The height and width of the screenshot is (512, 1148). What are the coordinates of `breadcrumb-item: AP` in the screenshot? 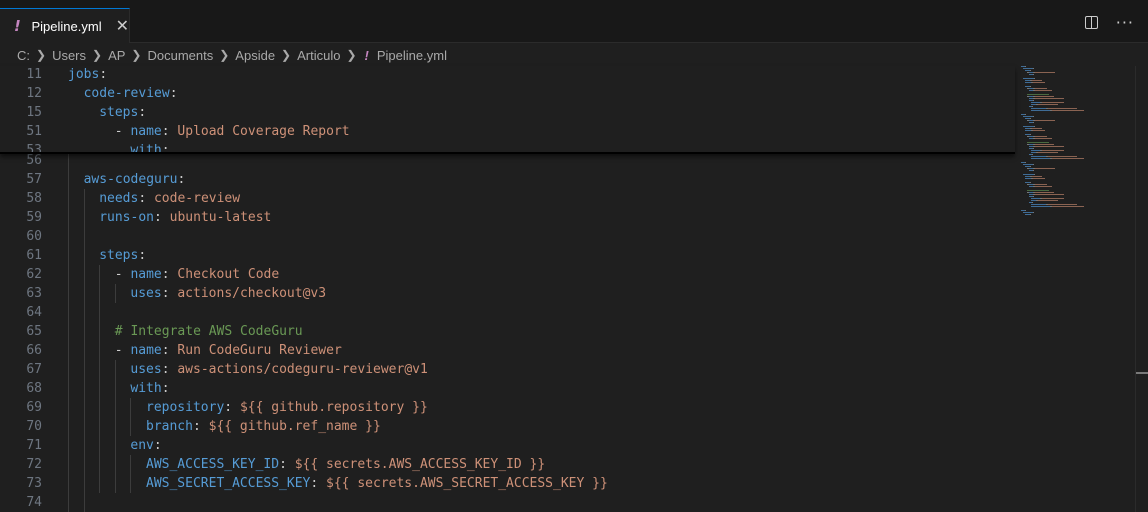 It's located at (116, 55).